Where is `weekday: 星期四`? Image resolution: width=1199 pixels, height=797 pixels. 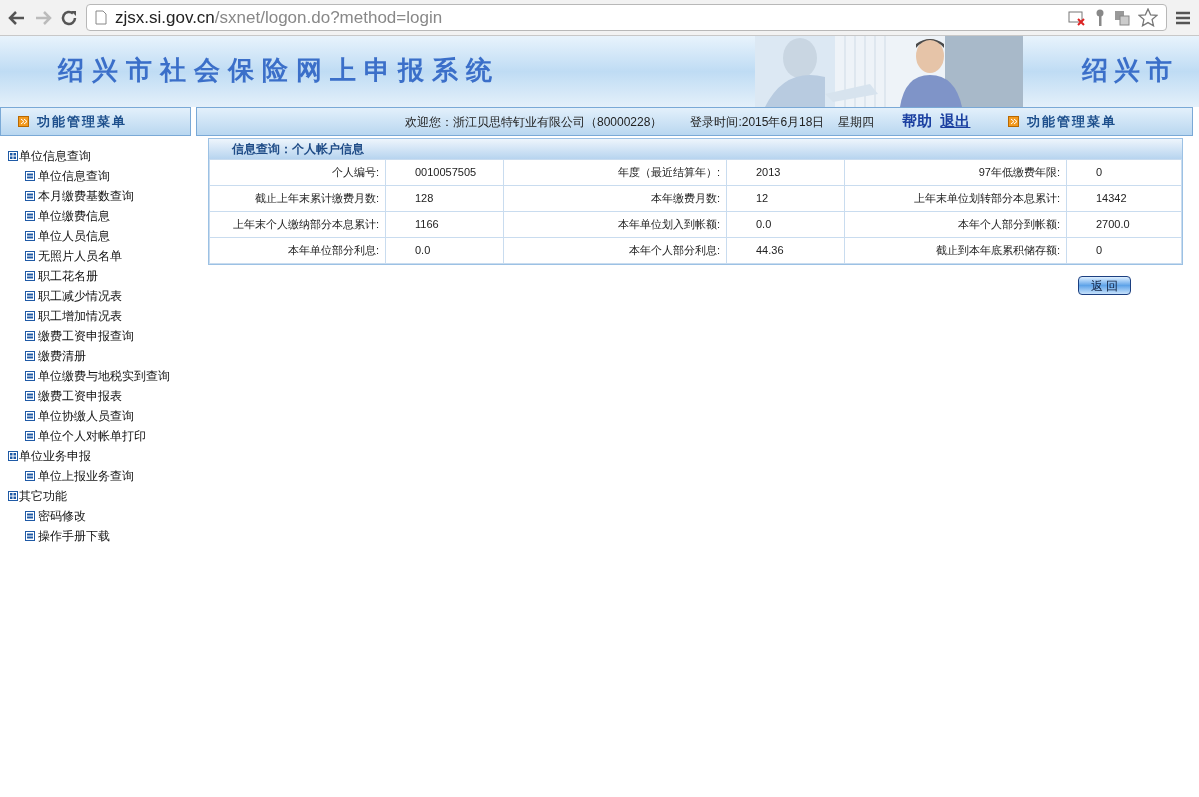 weekday: 星期四 is located at coordinates (856, 122).